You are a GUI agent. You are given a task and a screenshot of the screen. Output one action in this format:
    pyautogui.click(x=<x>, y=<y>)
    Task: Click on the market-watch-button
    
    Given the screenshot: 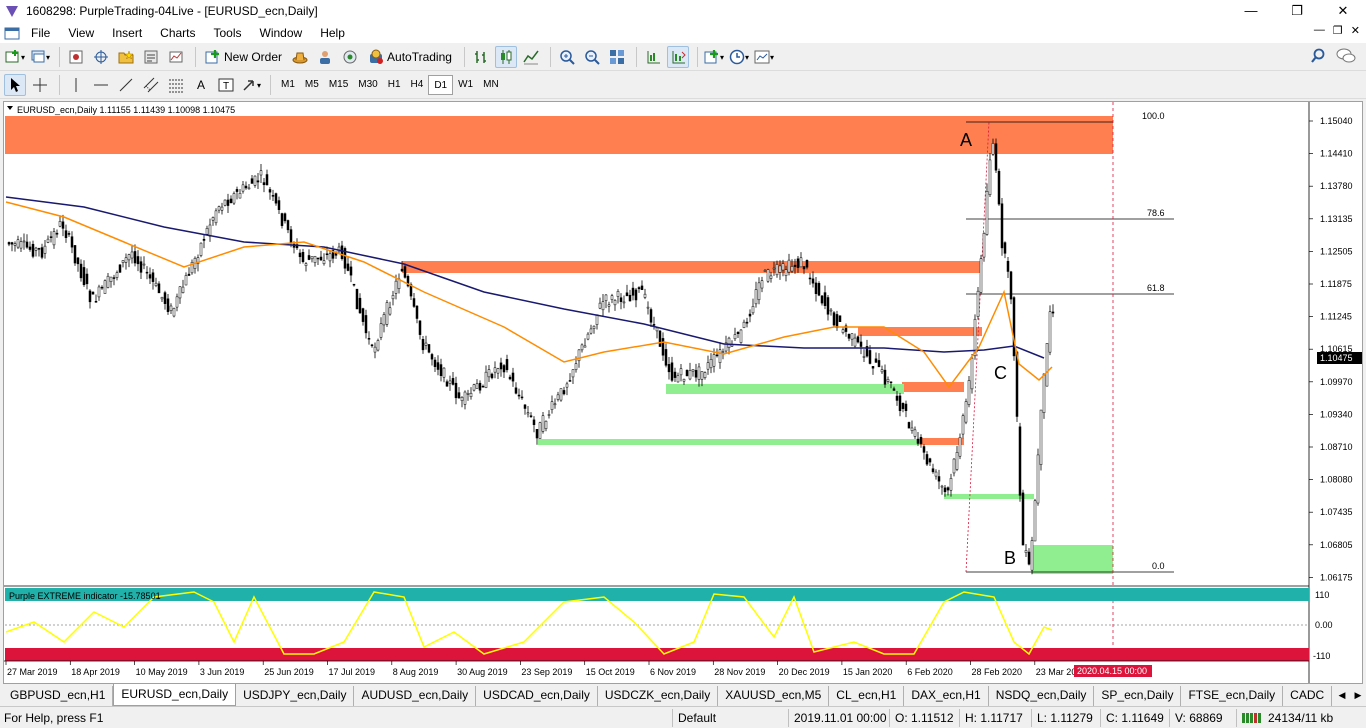 What is the action you would take?
    pyautogui.click(x=76, y=57)
    